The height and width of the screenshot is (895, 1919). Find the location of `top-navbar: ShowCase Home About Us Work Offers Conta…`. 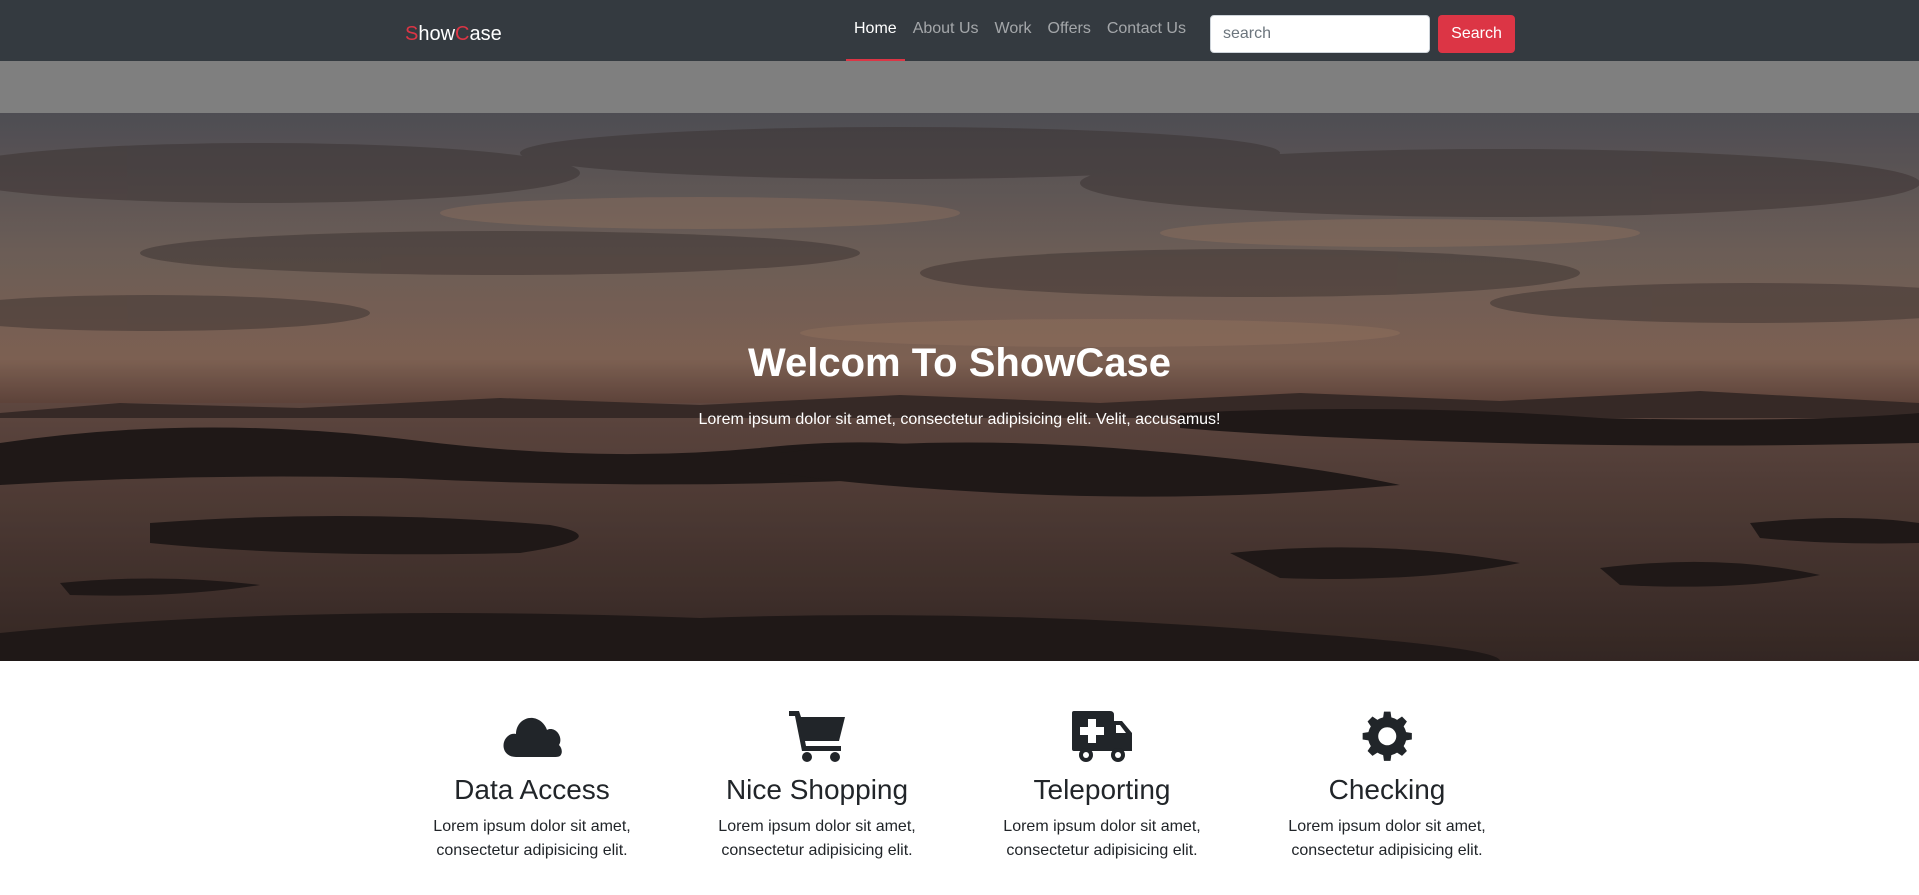

top-navbar: ShowCase Home About Us Work Offers Conta… is located at coordinates (959, 30).